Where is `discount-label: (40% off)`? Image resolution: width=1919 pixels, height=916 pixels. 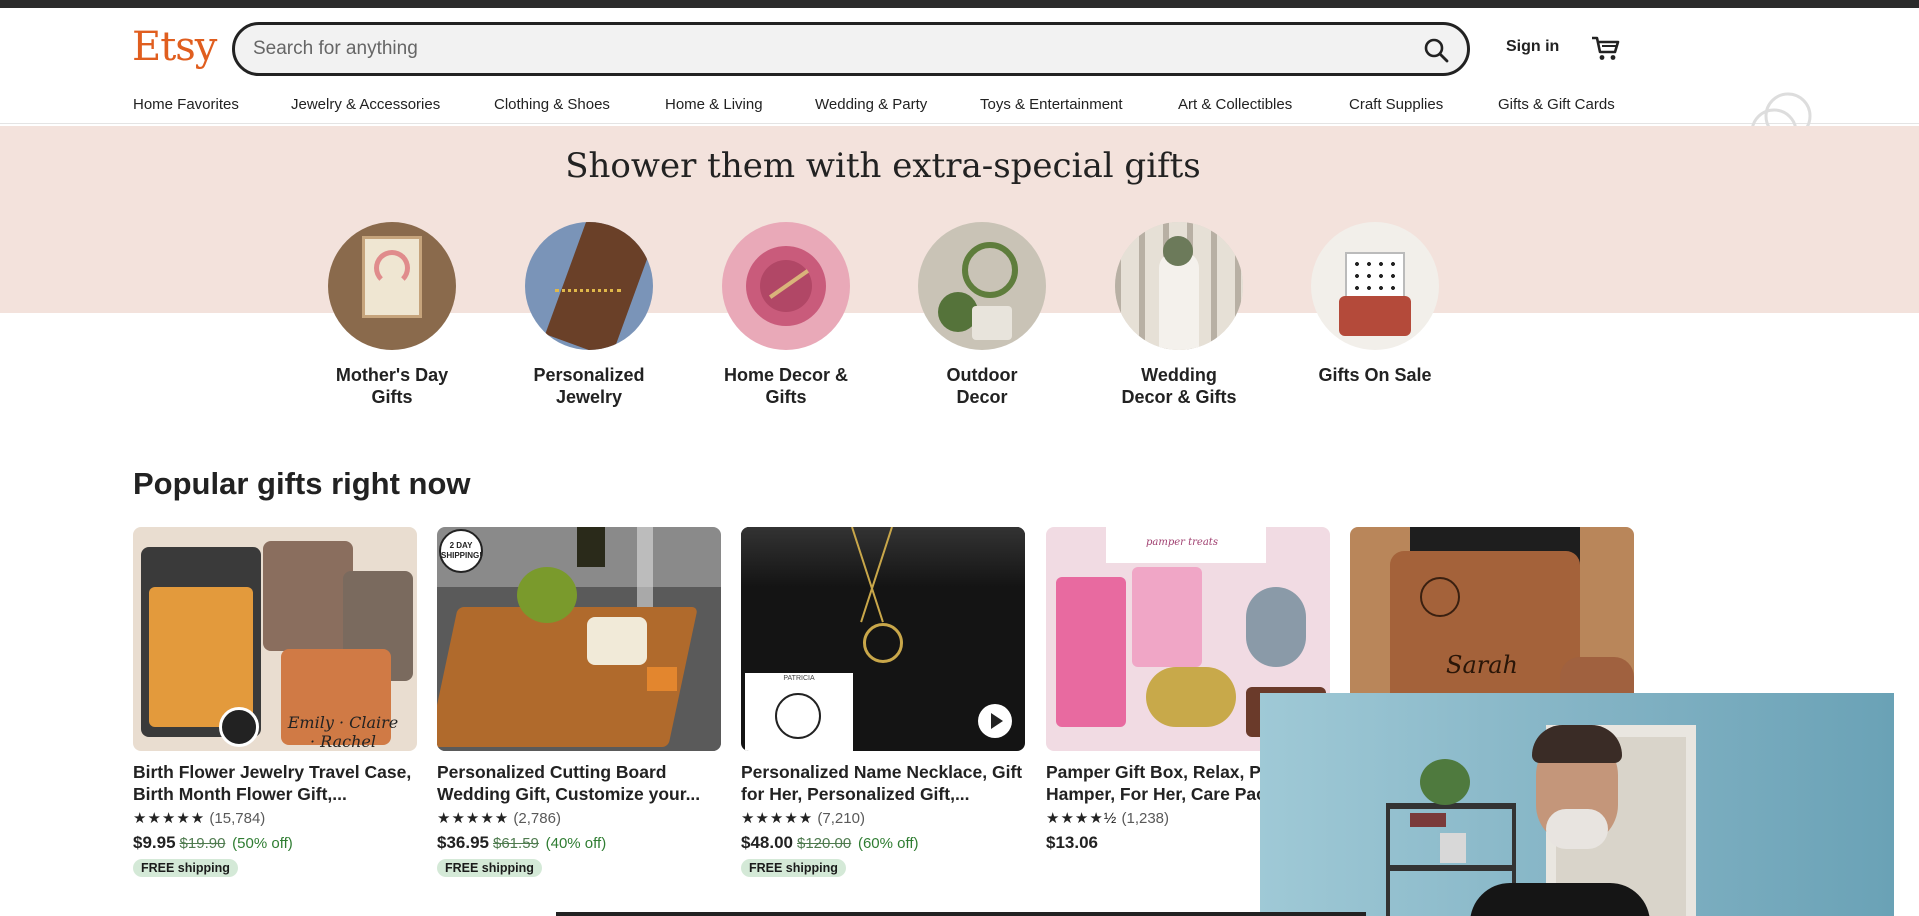 discount-label: (40% off) is located at coordinates (576, 843).